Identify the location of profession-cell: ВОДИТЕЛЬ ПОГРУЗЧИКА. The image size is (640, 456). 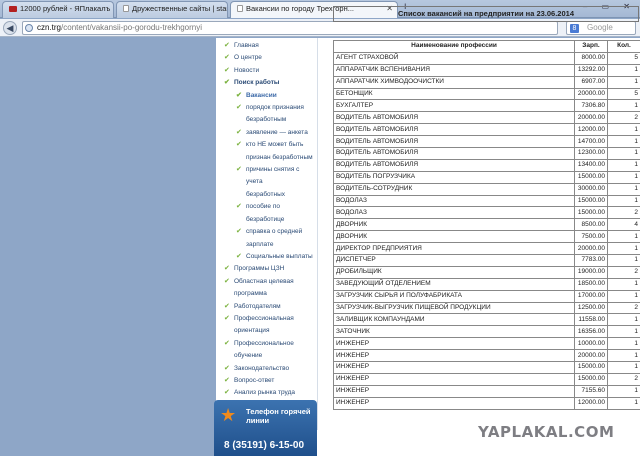
(454, 177).